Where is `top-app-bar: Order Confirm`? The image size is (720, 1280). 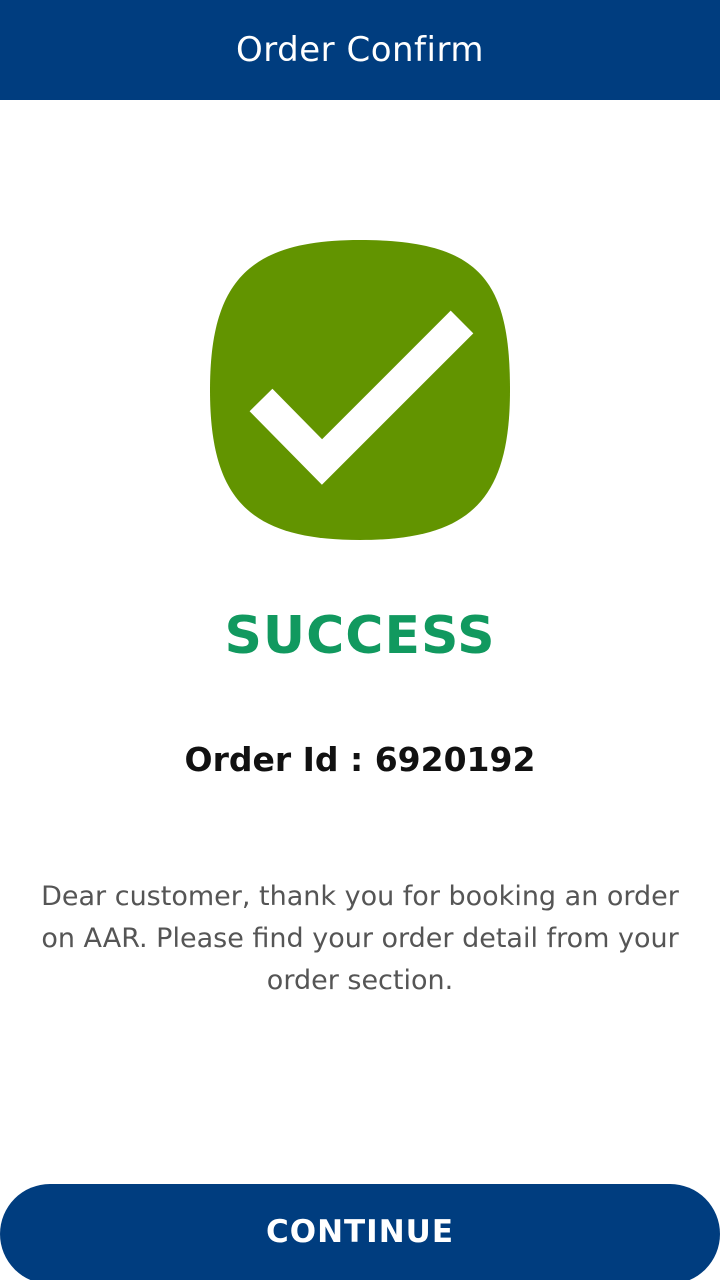
top-app-bar: Order Confirm is located at coordinates (360, 50).